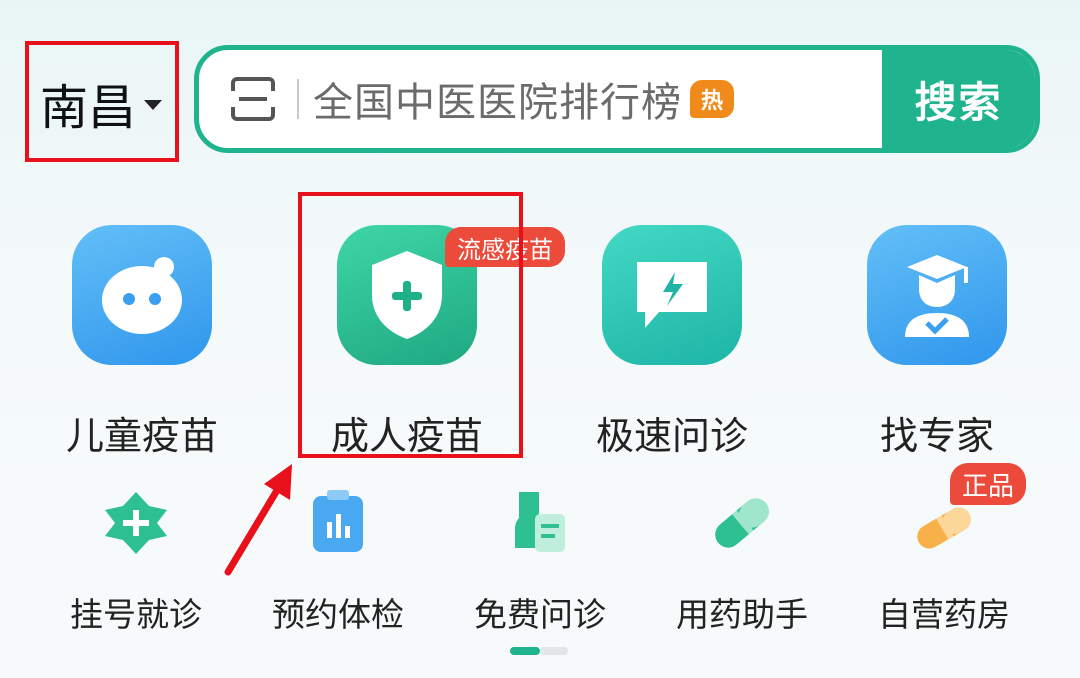 The width and height of the screenshot is (1080, 678). I want to click on page-dot, so click(554, 651).